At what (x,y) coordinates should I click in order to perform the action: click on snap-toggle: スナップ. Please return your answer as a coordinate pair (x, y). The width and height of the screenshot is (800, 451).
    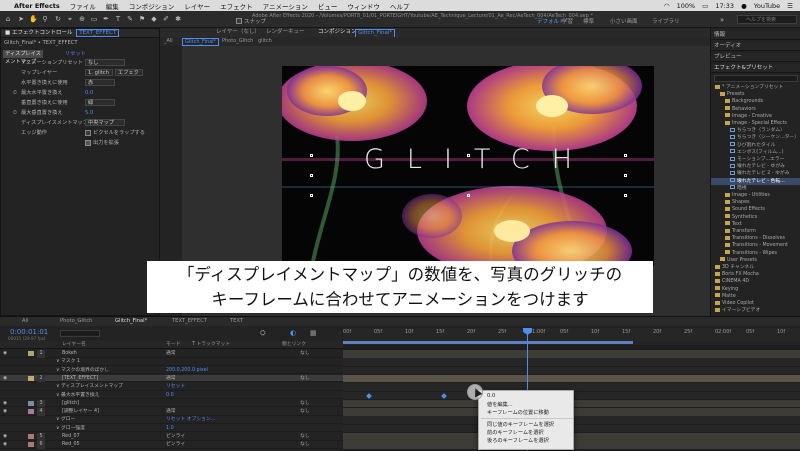
    Looking at the image, I should click on (251, 21).